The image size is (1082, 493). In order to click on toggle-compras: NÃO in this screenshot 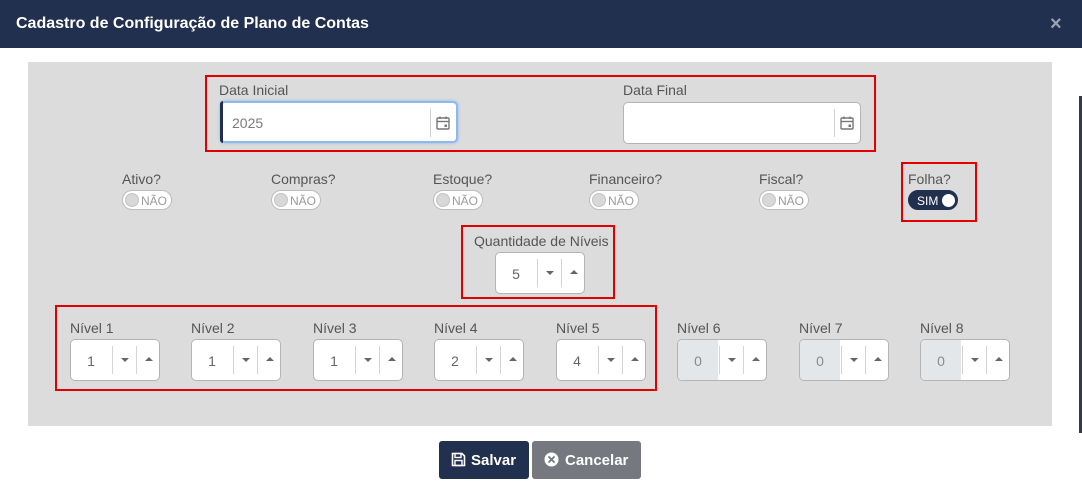, I will do `click(296, 200)`.